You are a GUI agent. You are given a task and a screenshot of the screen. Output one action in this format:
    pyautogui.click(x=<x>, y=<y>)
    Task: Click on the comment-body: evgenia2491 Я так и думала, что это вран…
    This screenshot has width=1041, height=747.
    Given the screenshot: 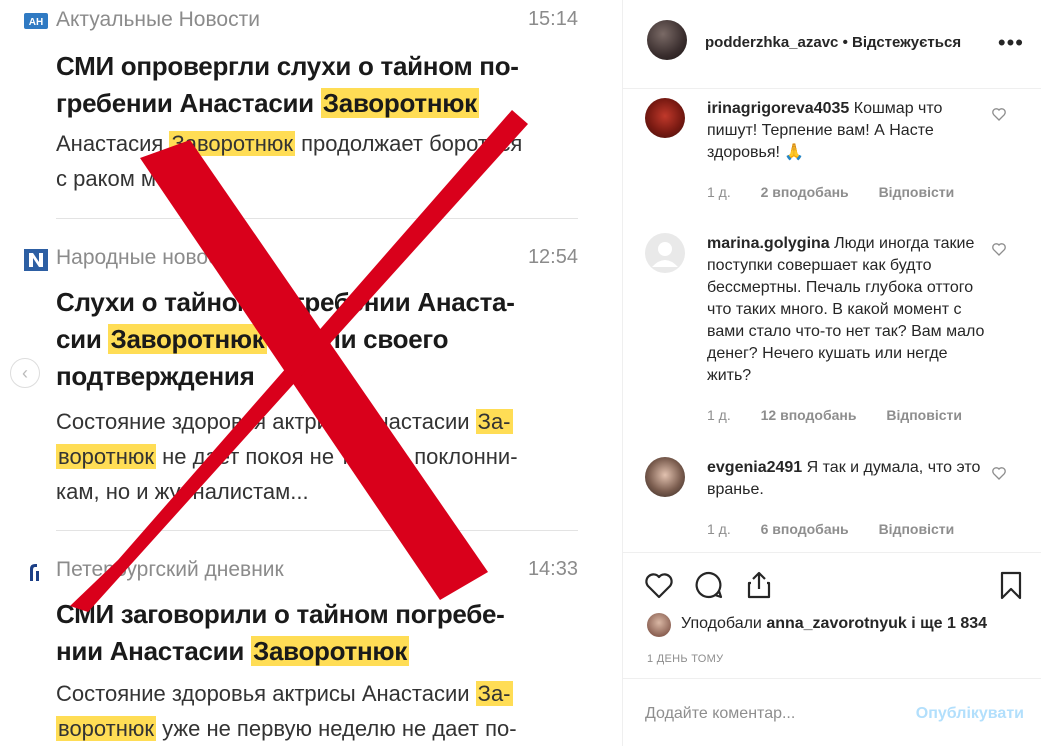 What is the action you would take?
    pyautogui.click(x=847, y=479)
    